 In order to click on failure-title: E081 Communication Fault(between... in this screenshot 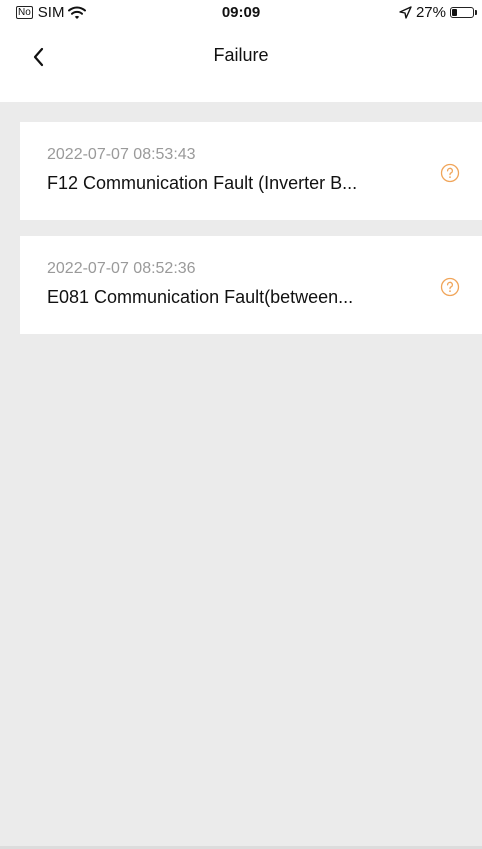, I will do `click(200, 297)`.